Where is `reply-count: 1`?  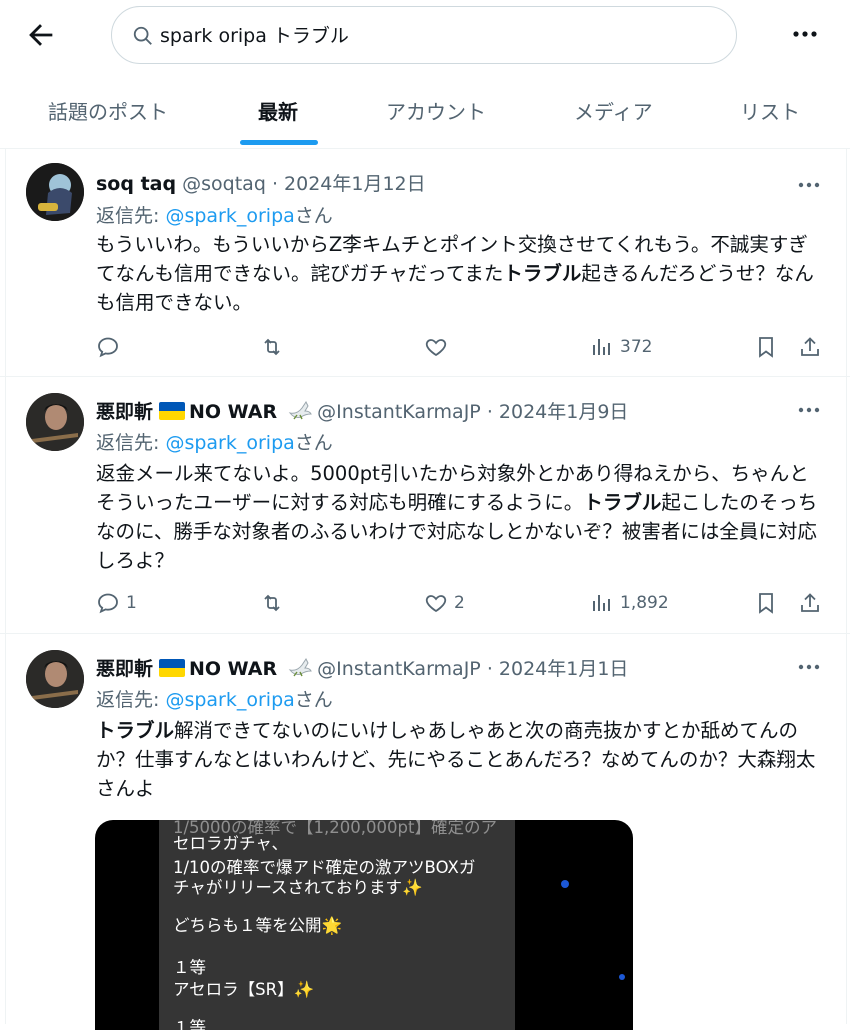 reply-count: 1 is located at coordinates (131, 603).